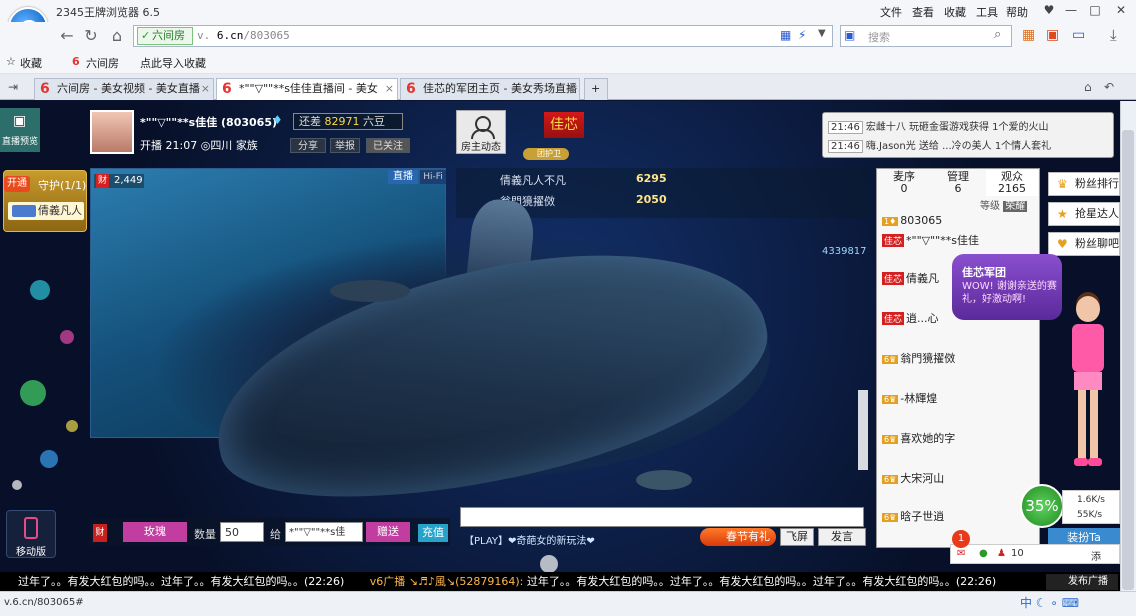 The image size is (1136, 616). Describe the element at coordinates (117, 36) in the screenshot. I see `home-icon: ⌂` at that location.